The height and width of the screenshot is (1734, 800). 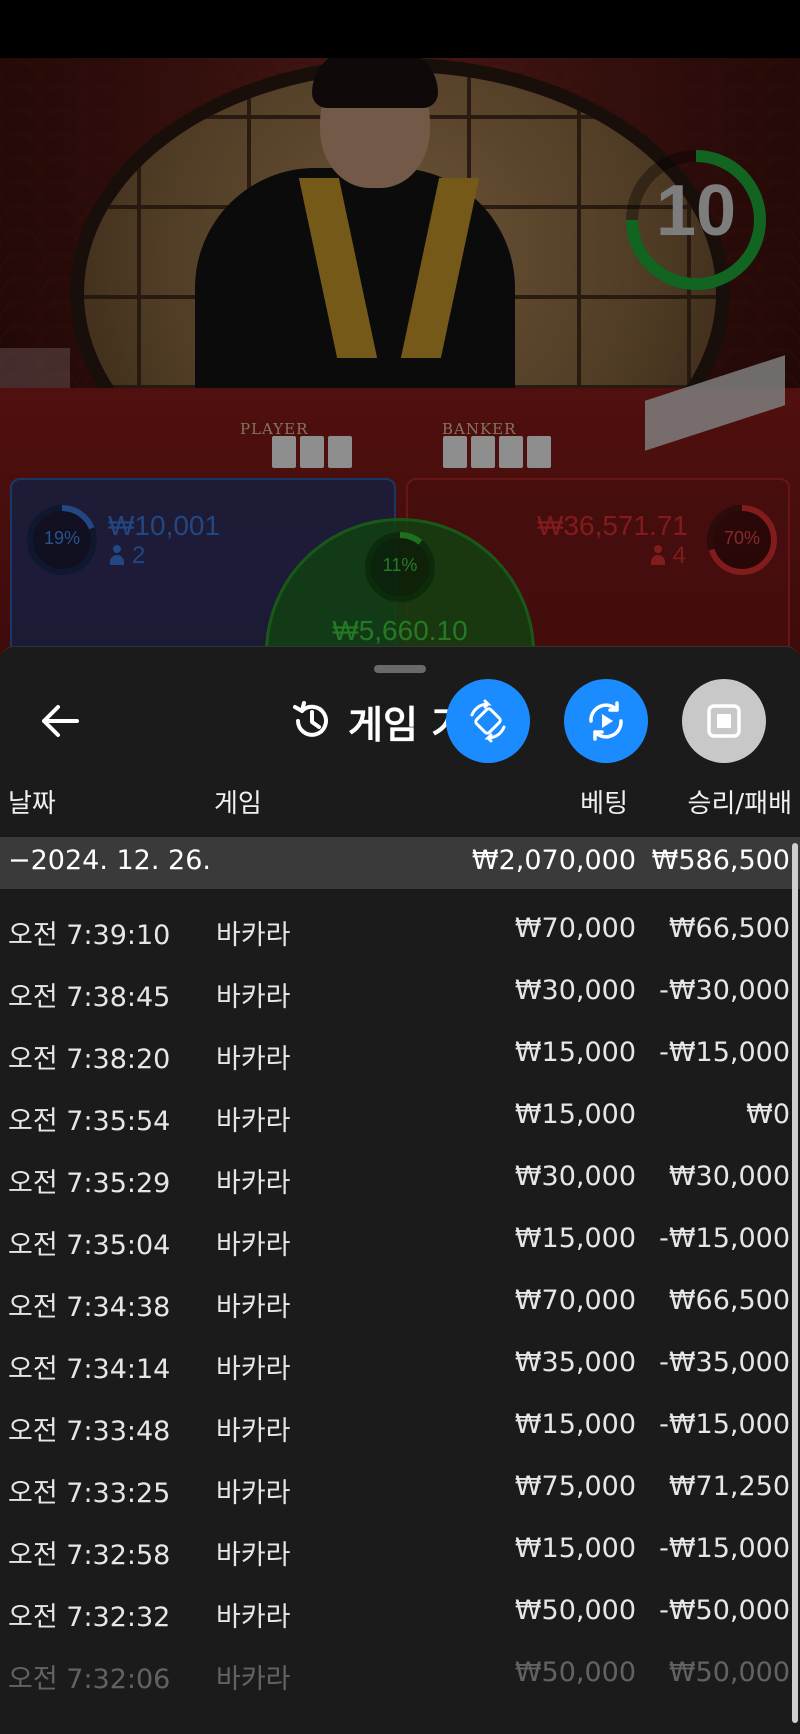 What do you see at coordinates (89, 1059) in the screenshot?
I see `row-time: 오전 7:38:20` at bounding box center [89, 1059].